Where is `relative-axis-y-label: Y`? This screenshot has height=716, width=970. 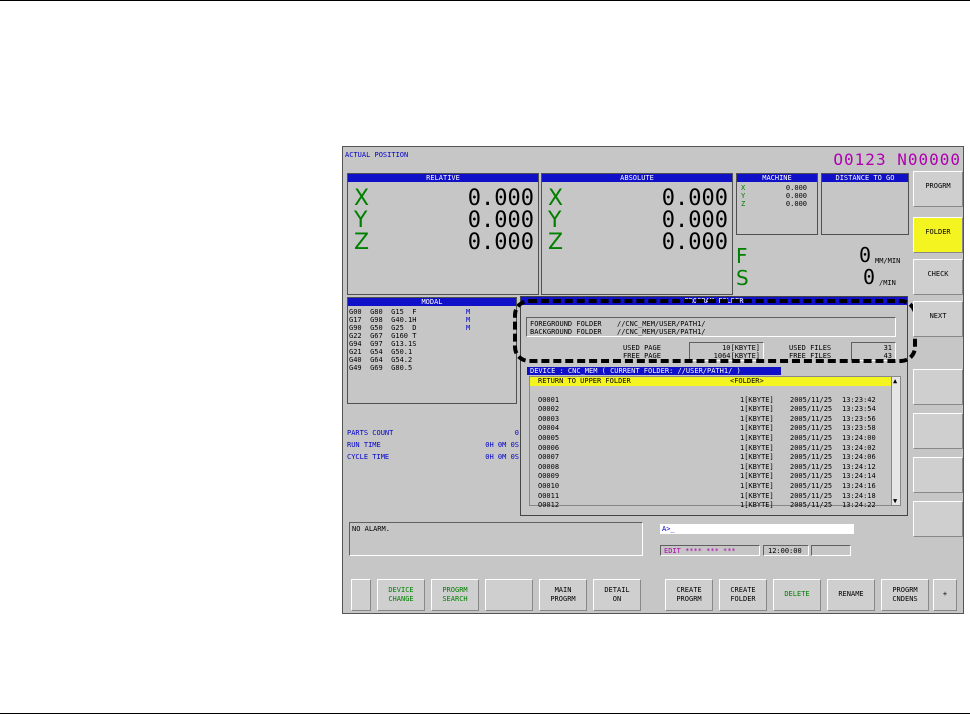
relative-axis-y-label: Y is located at coordinates (361, 220).